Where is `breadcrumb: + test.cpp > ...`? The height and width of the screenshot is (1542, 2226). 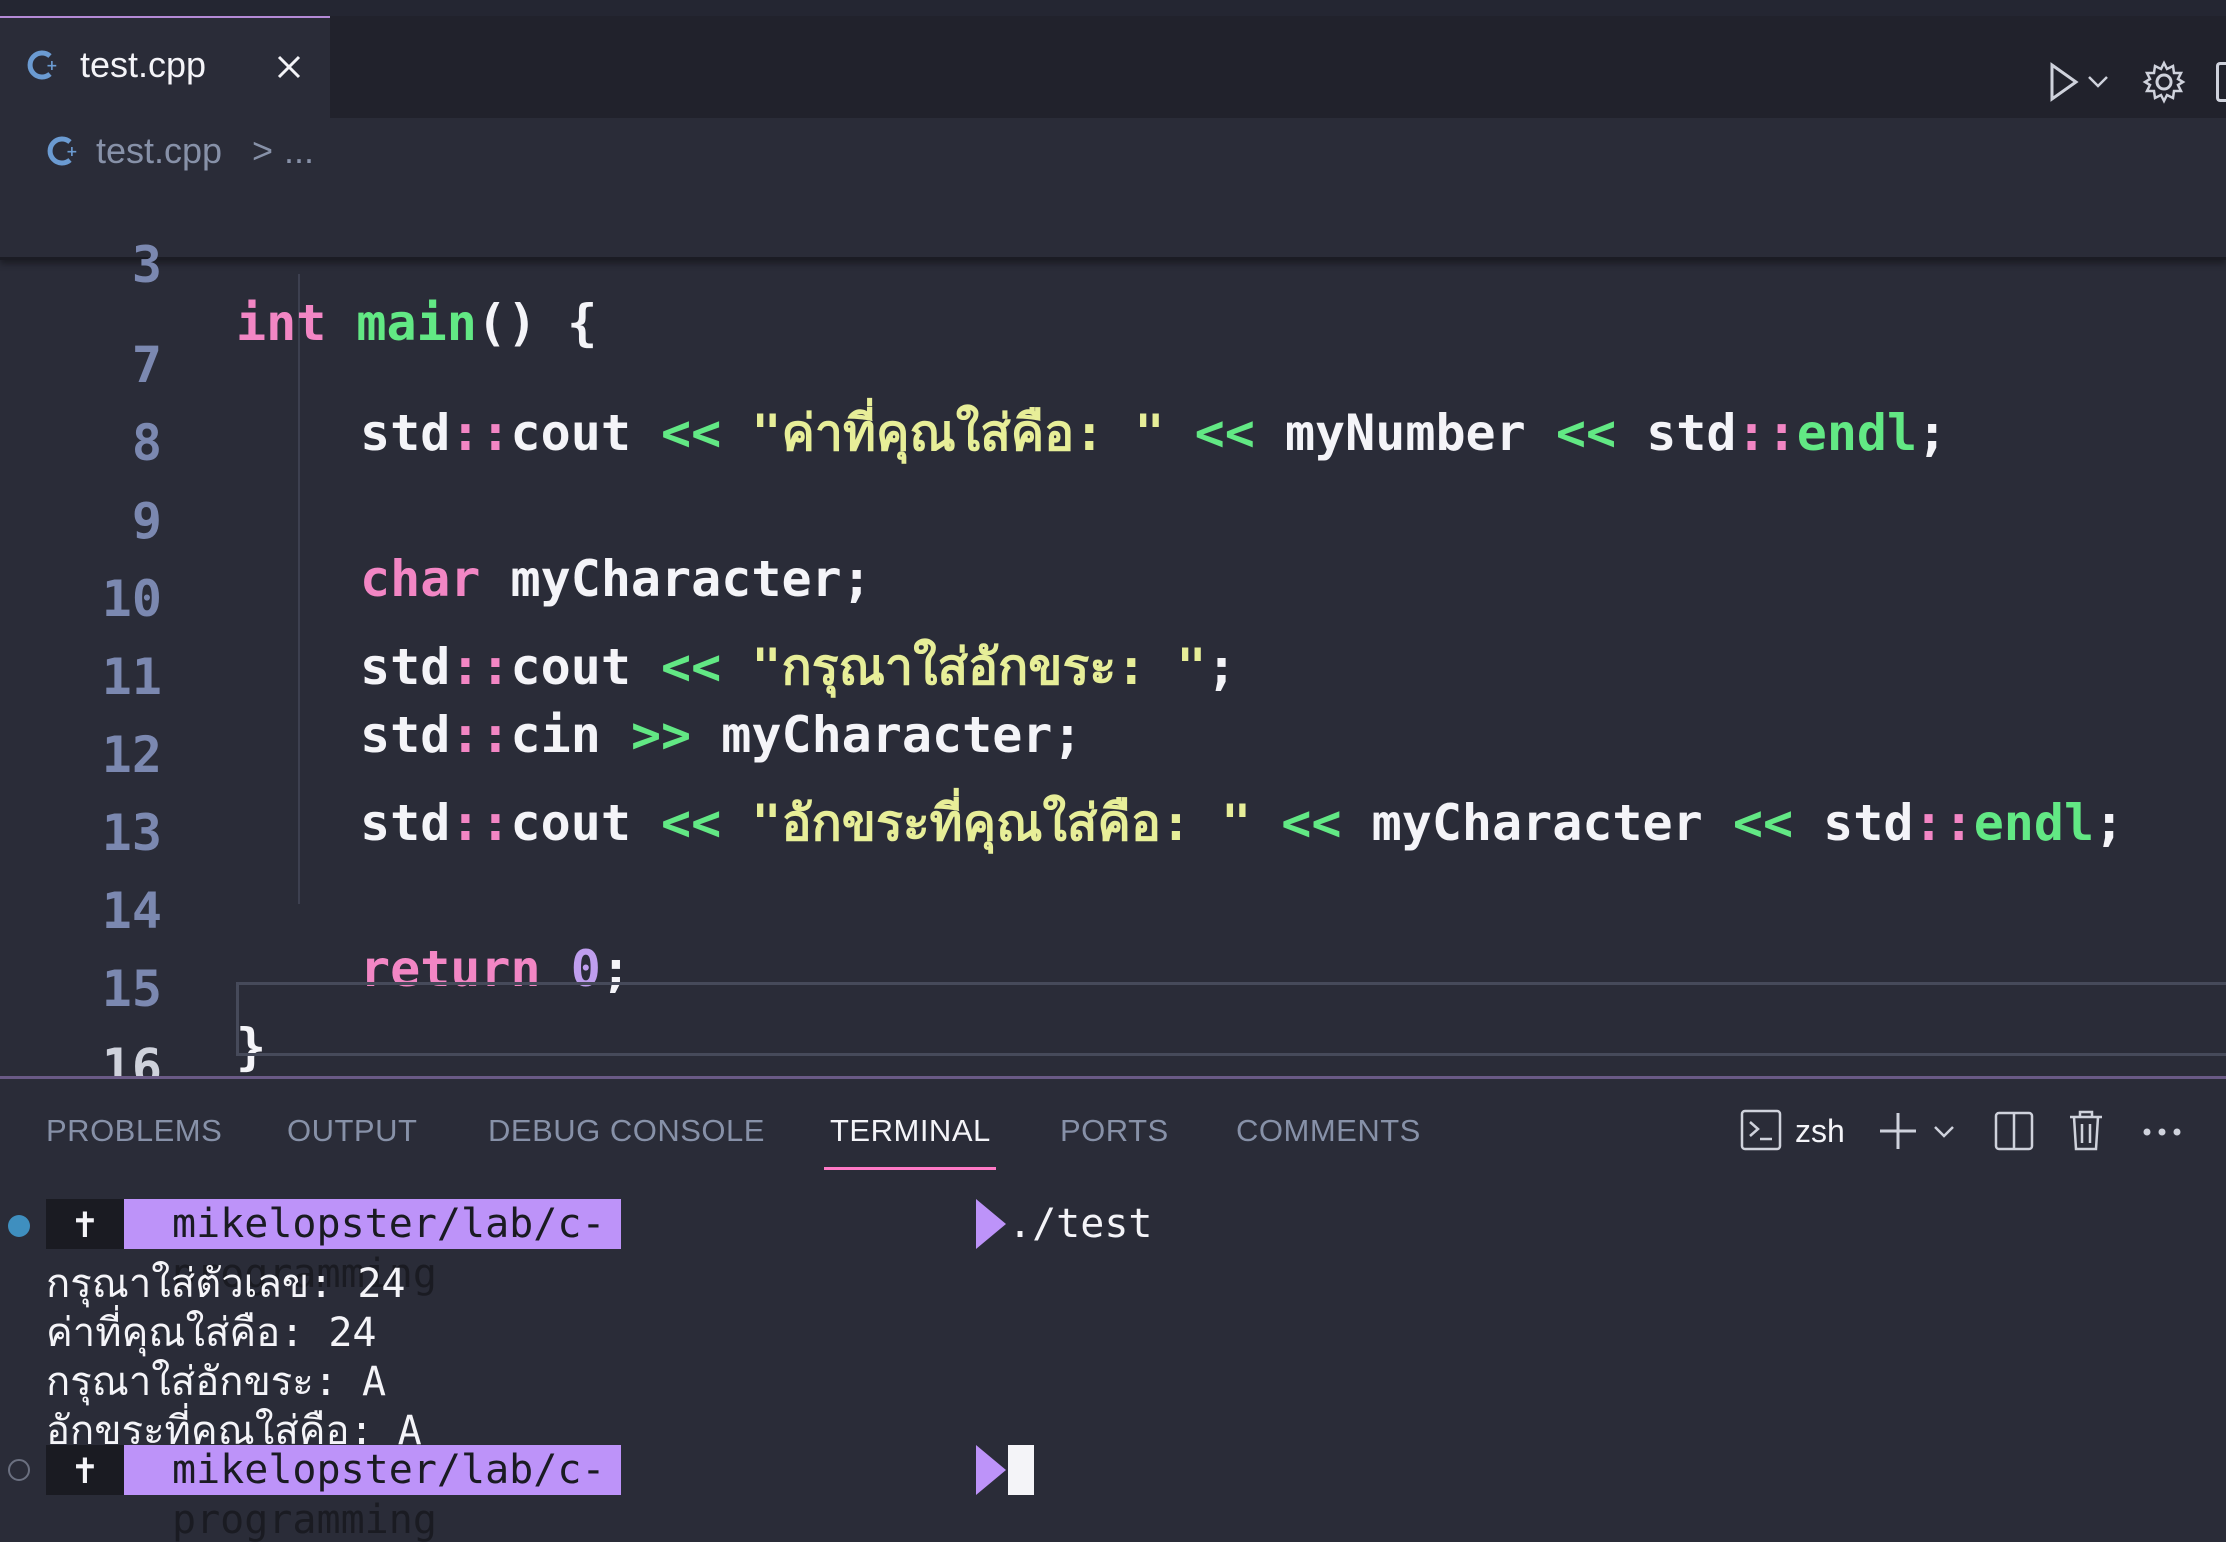 breadcrumb: + test.cpp > ... is located at coordinates (1113, 151).